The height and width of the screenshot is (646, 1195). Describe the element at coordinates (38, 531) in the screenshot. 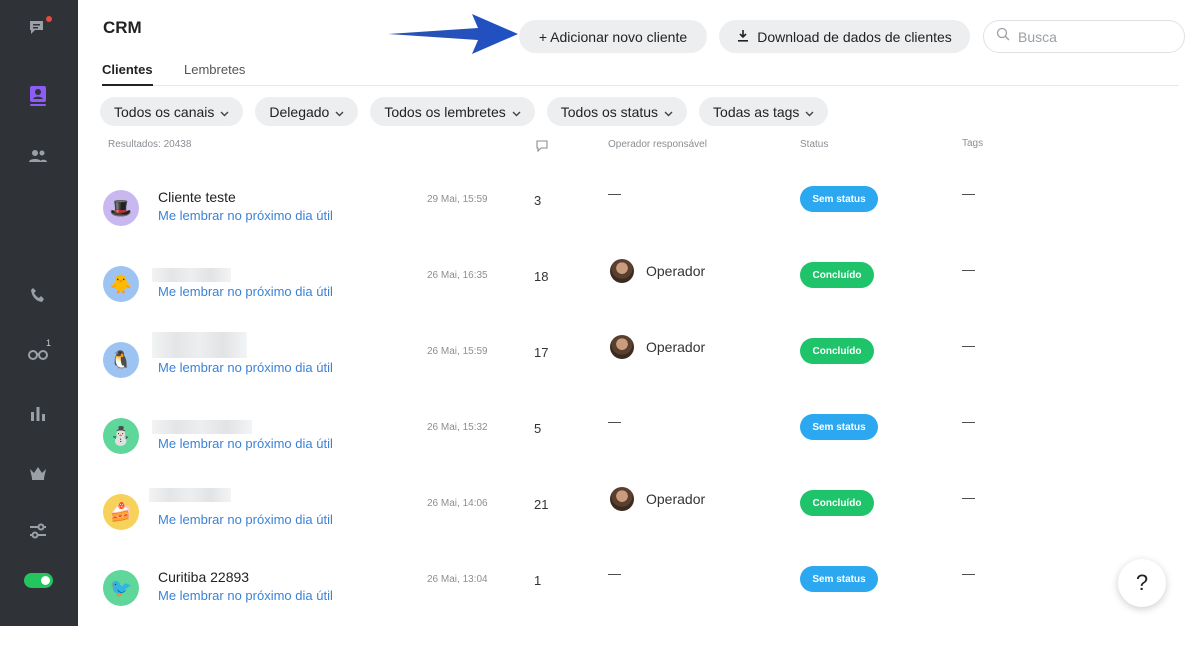

I see `sliders-icon` at that location.